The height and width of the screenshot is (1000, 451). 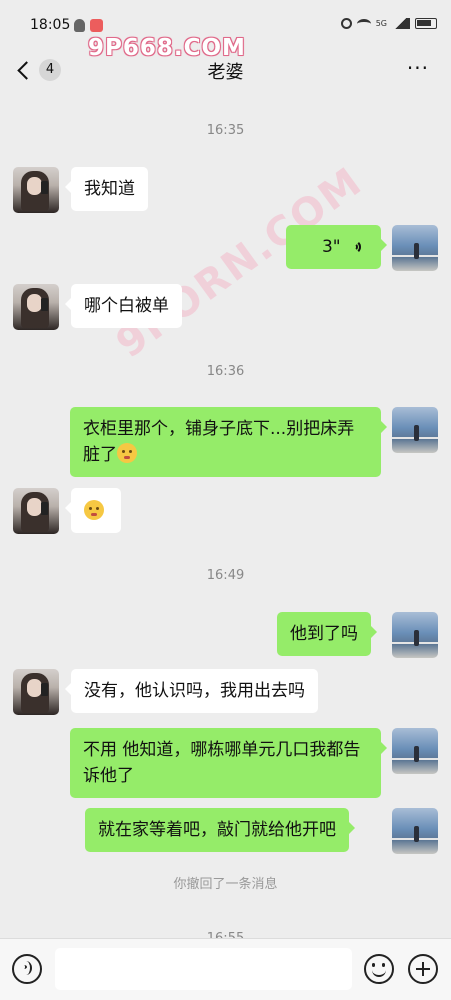 What do you see at coordinates (426, 23) in the screenshot?
I see `battery-icon` at bounding box center [426, 23].